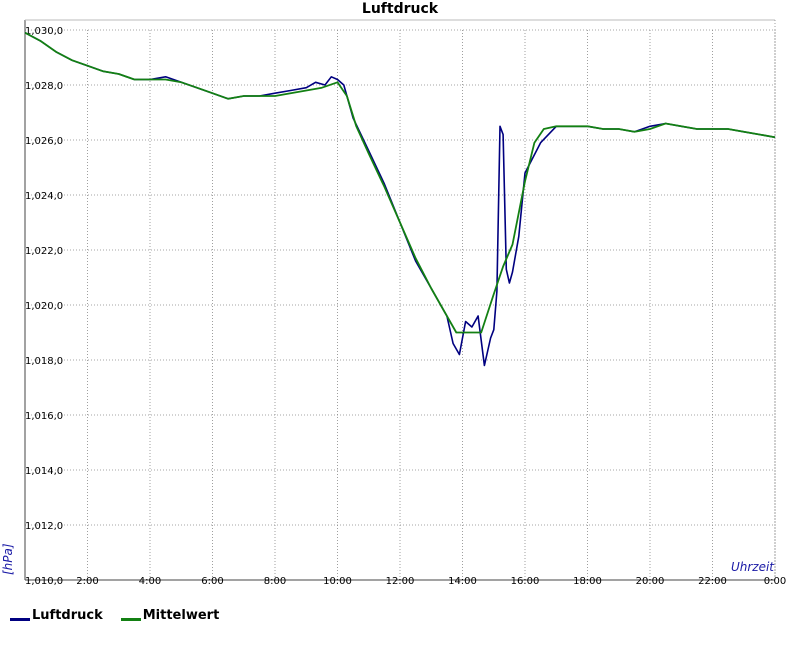  I want to click on legend-label-mittelwert: Mittelwert, so click(181, 615).